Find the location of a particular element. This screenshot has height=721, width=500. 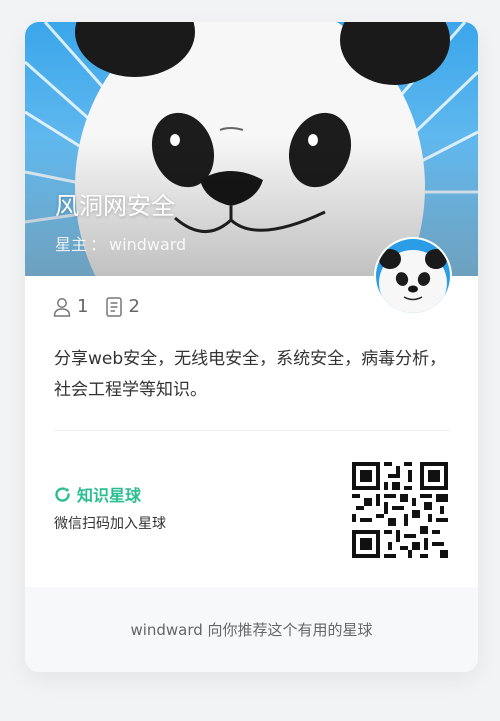

document-icon is located at coordinates (114, 306).